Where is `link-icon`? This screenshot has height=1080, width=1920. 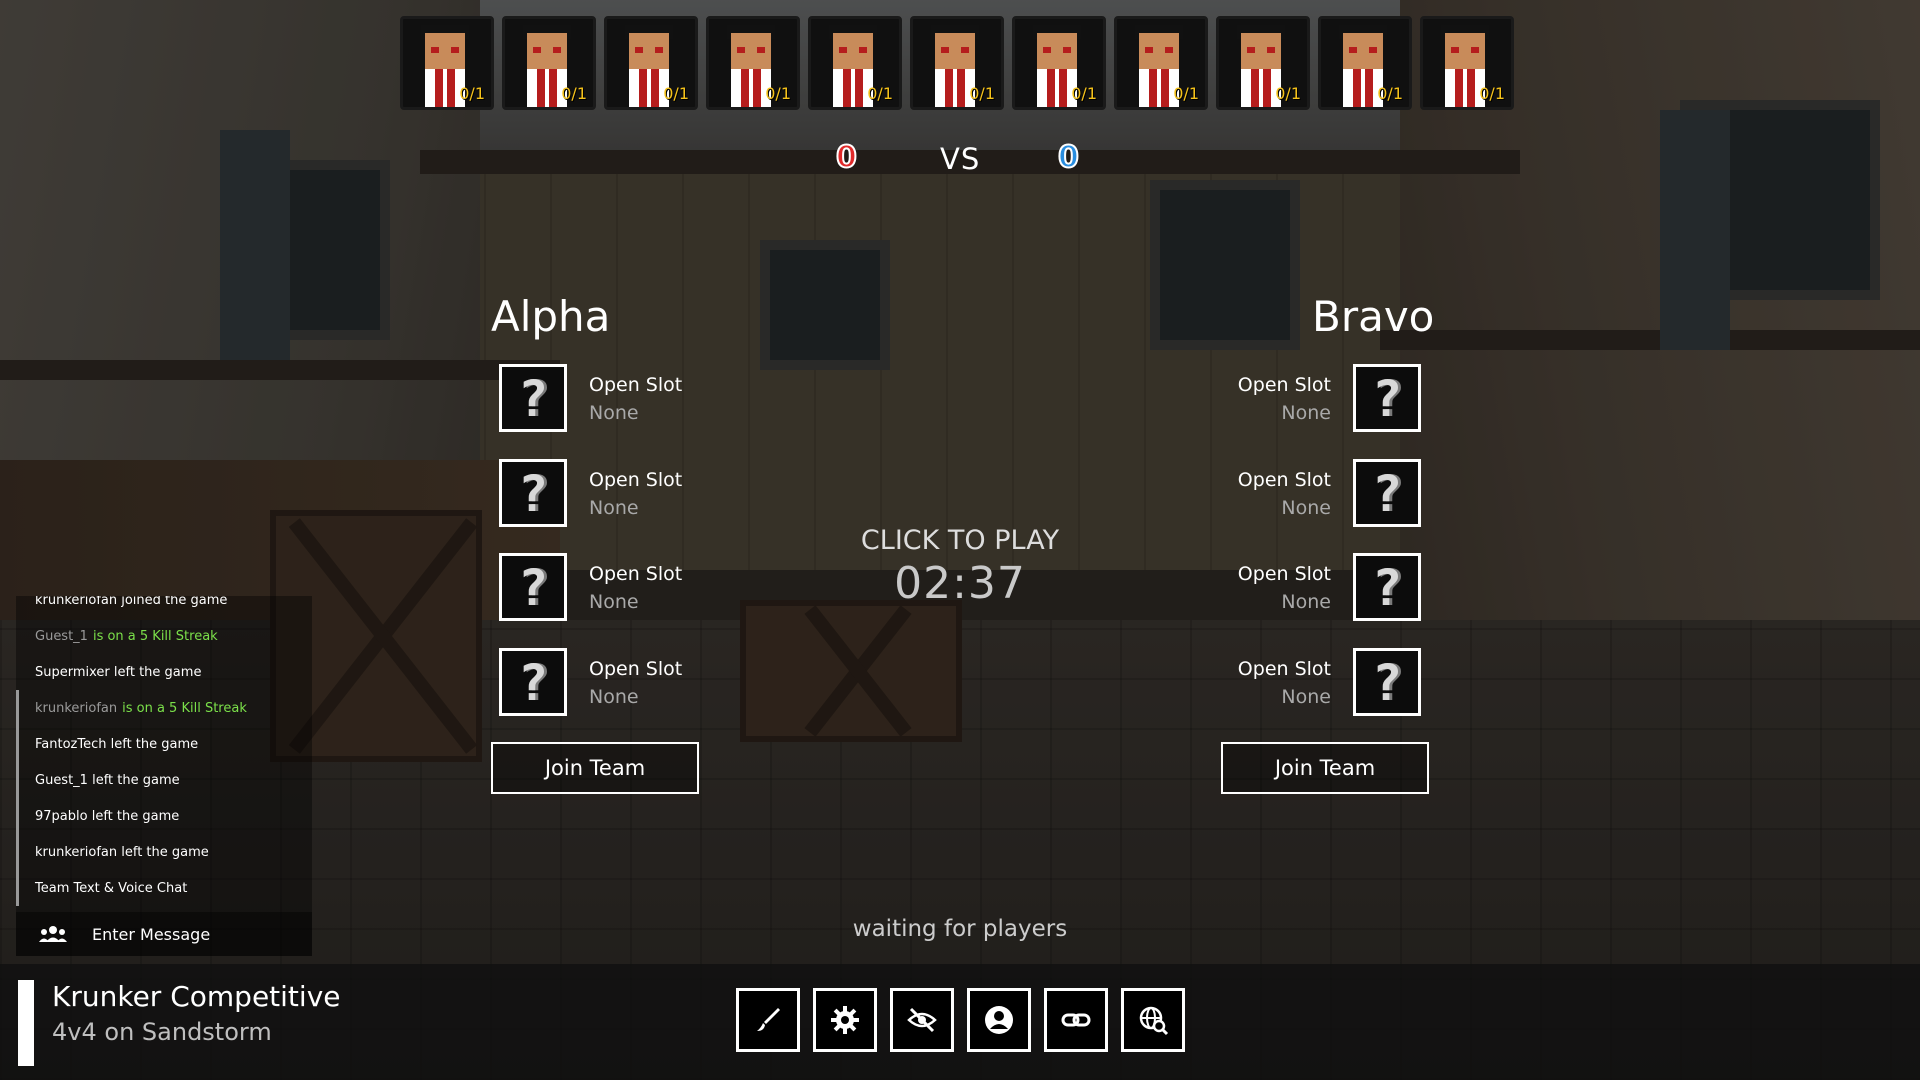 link-icon is located at coordinates (1076, 1020).